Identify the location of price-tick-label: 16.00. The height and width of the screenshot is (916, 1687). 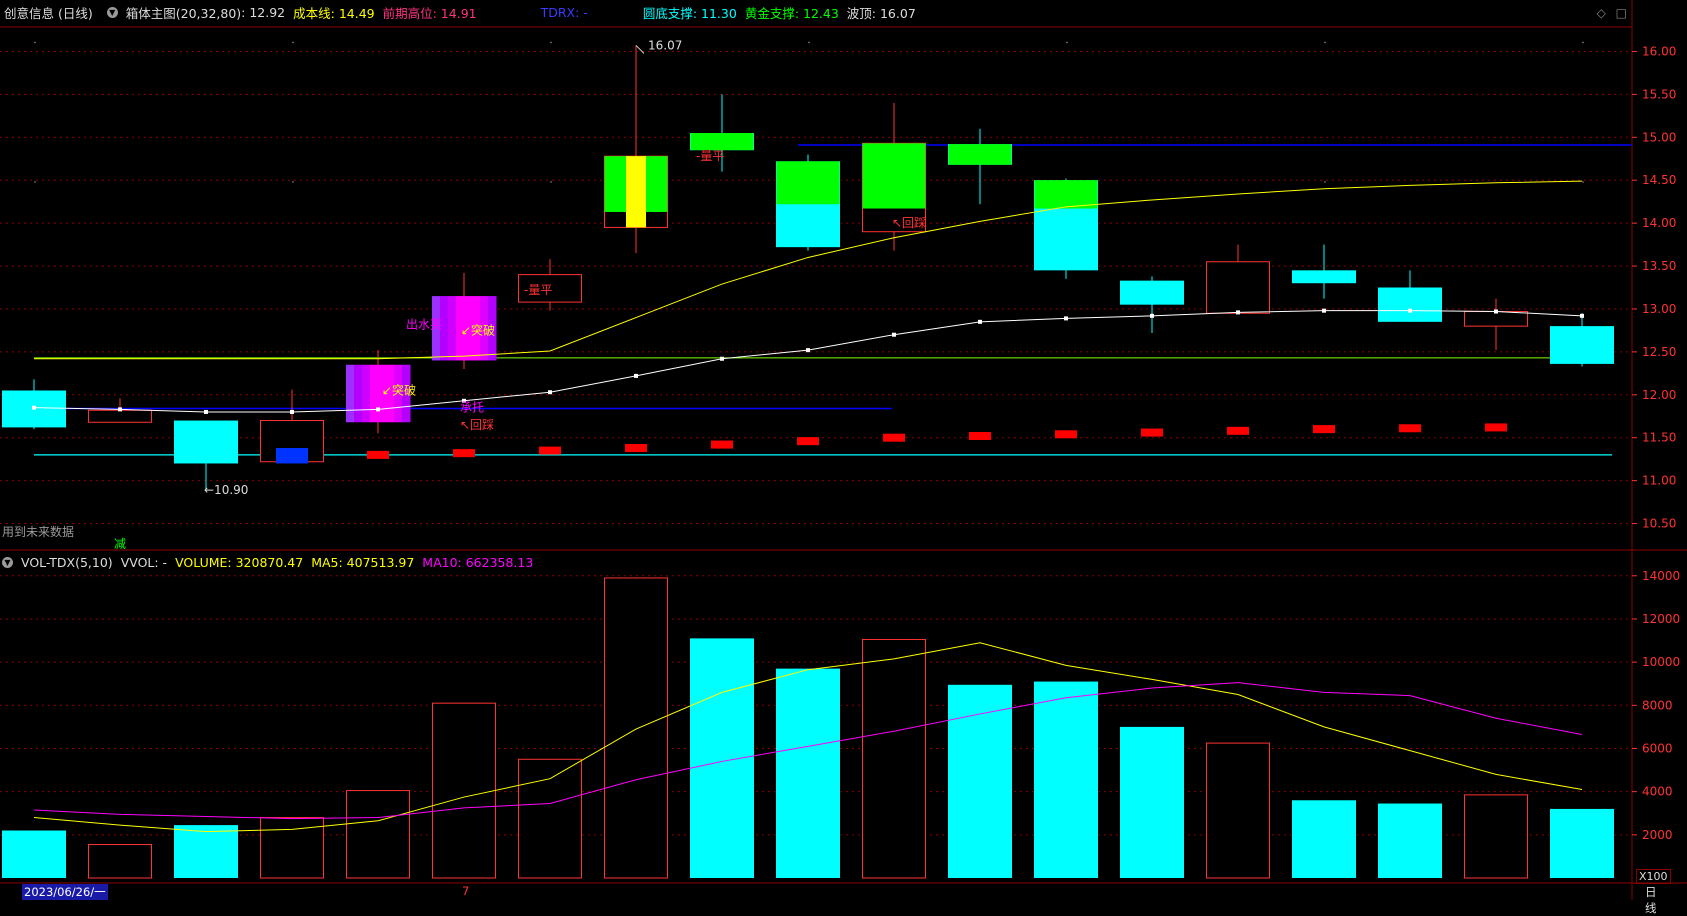
(1659, 51).